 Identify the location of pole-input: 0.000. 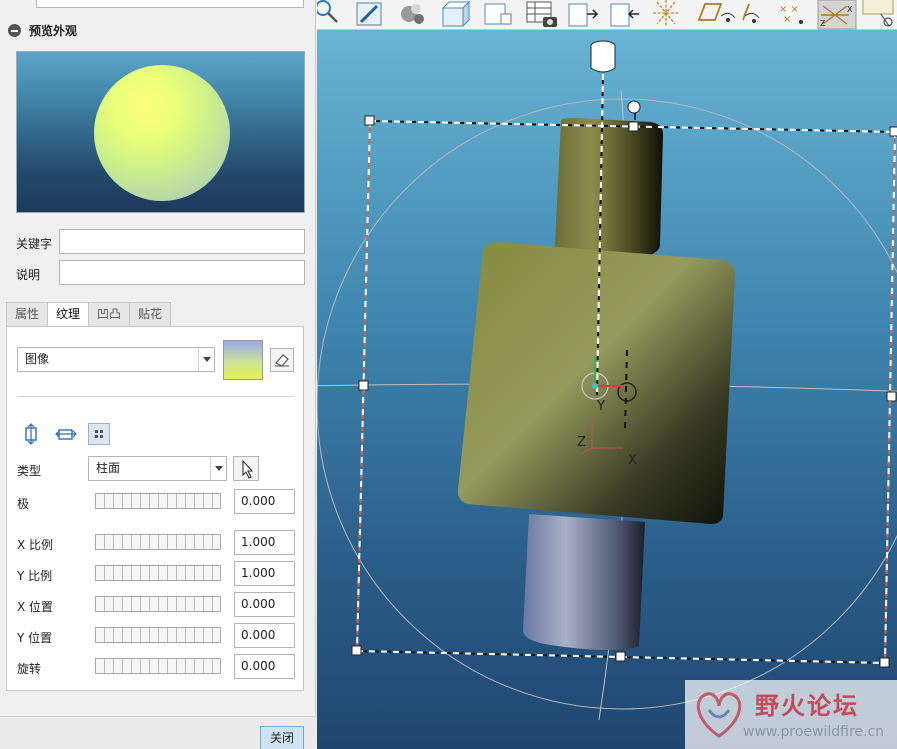
(264, 501).